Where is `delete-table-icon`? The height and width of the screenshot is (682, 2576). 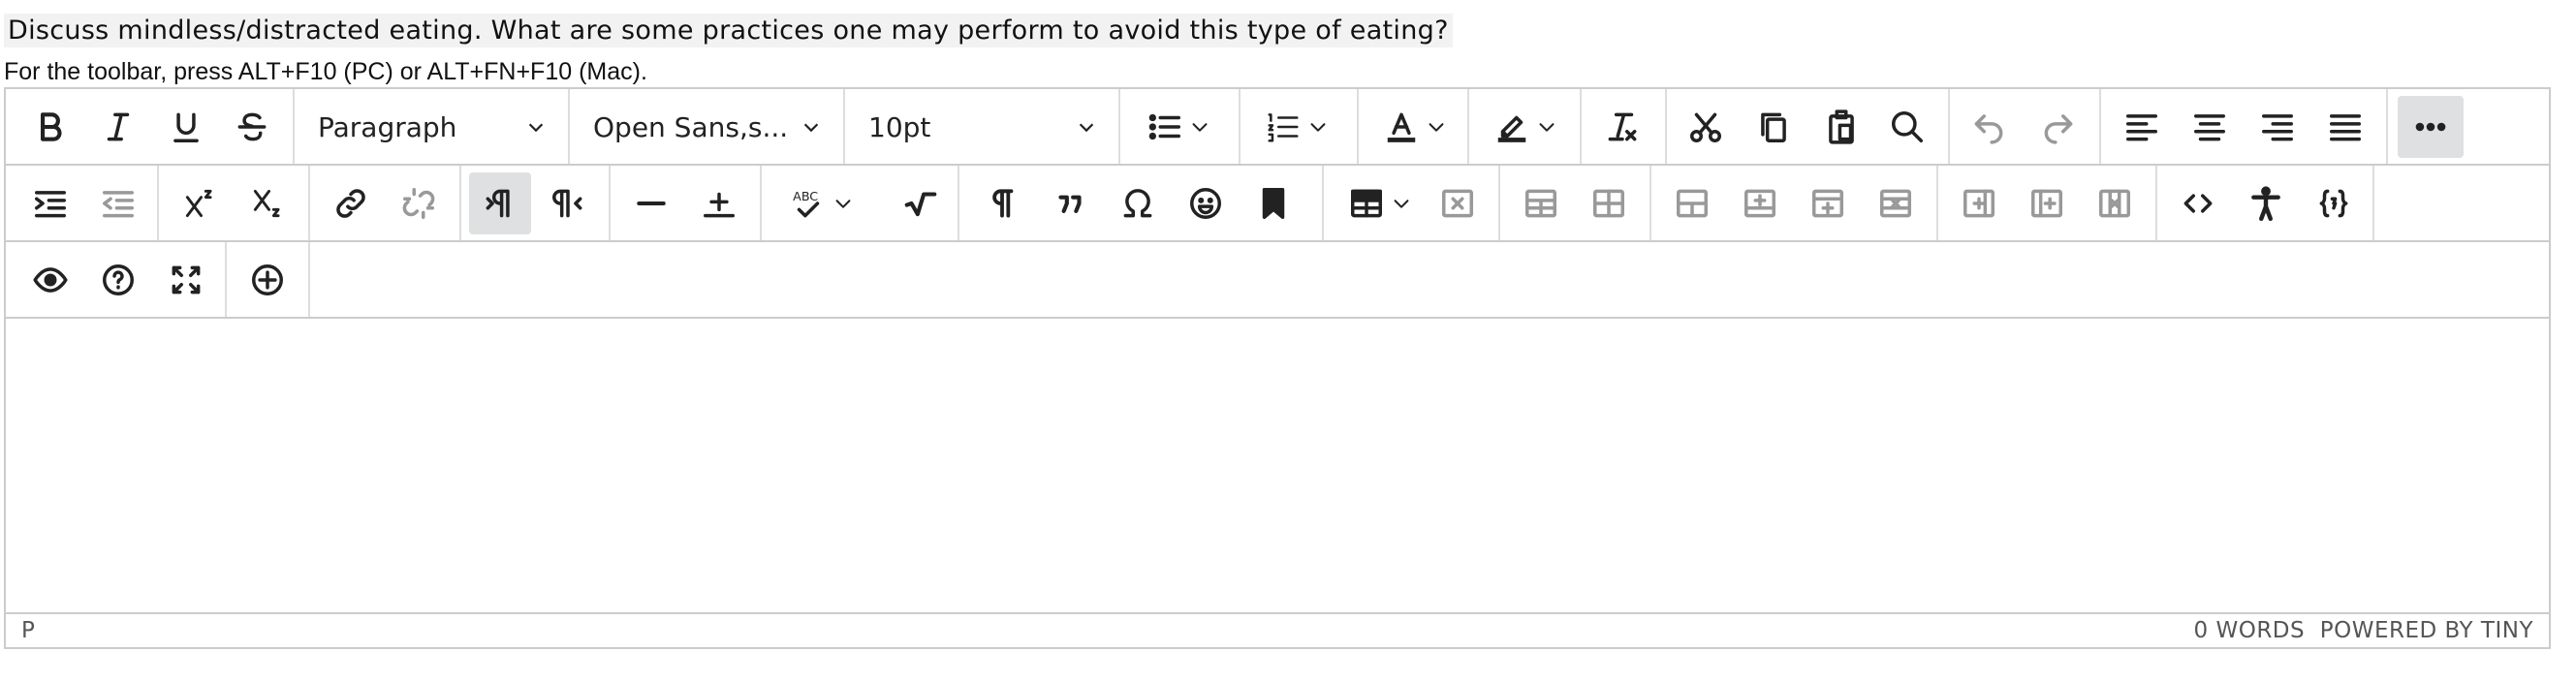
delete-table-icon is located at coordinates (1457, 203).